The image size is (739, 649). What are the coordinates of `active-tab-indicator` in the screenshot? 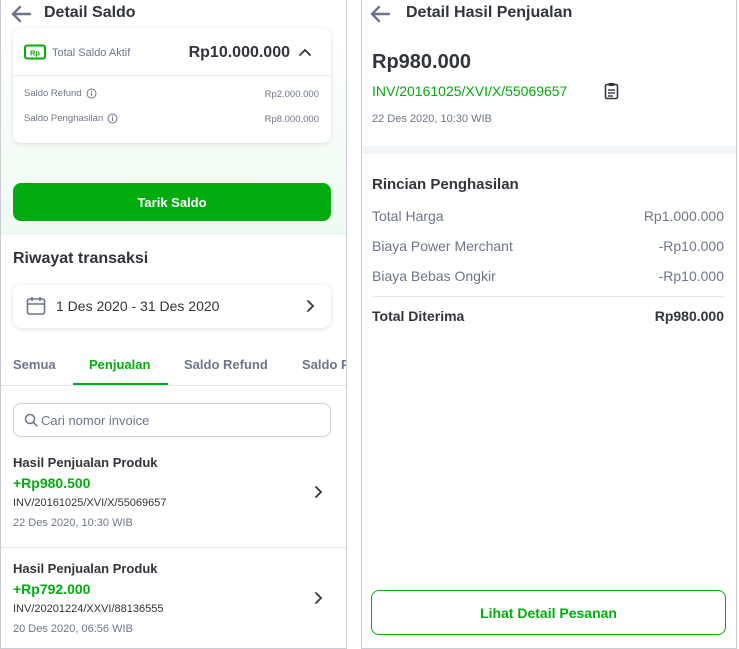 It's located at (120, 384).